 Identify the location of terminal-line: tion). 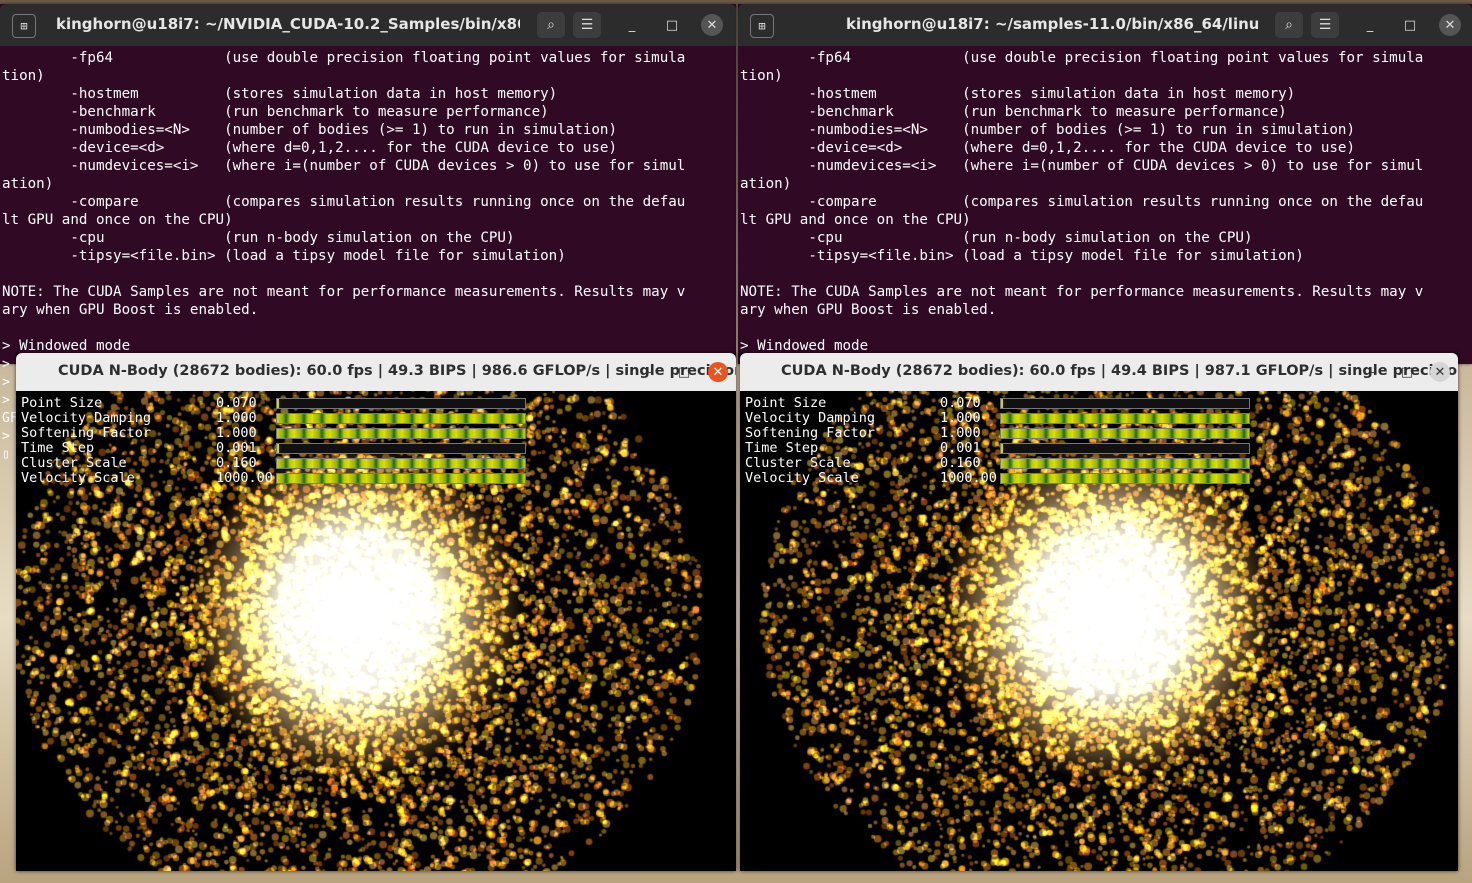
(23, 76).